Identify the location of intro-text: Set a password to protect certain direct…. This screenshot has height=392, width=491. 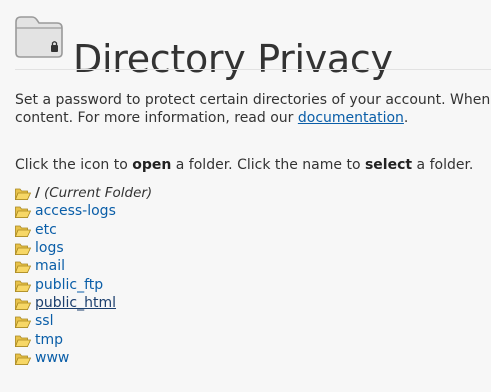
(253, 109).